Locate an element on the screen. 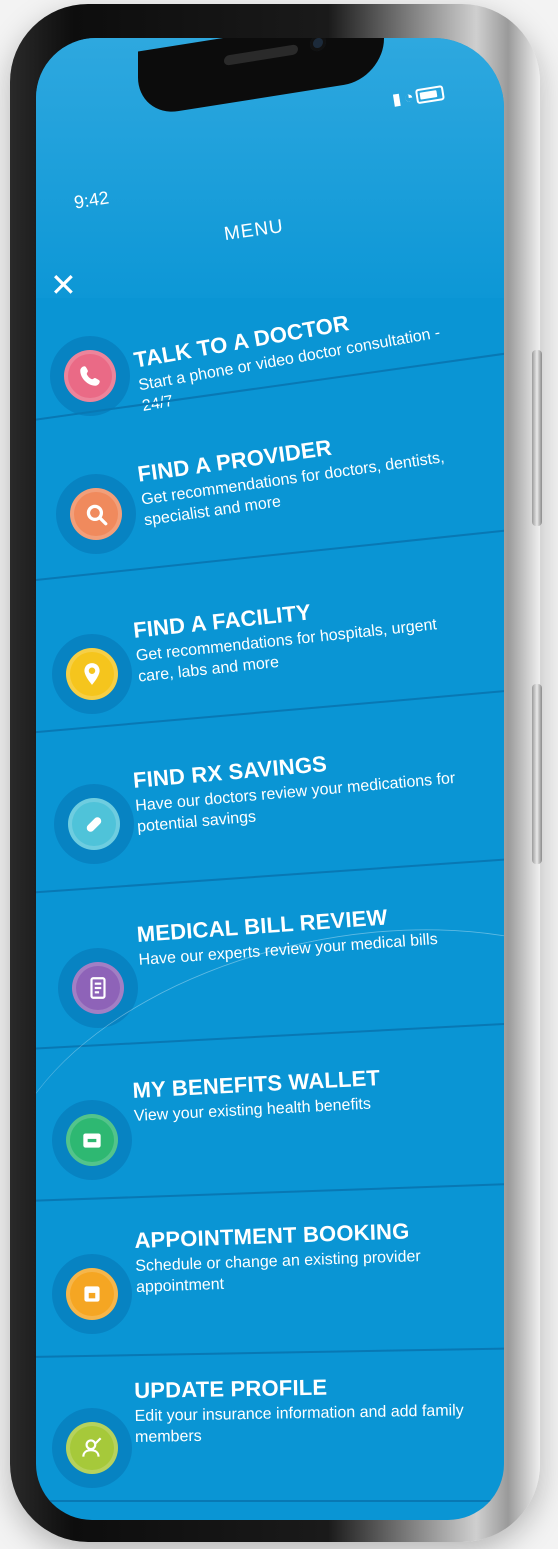 The image size is (558, 1549). calendar-icon is located at coordinates (92, 1294).